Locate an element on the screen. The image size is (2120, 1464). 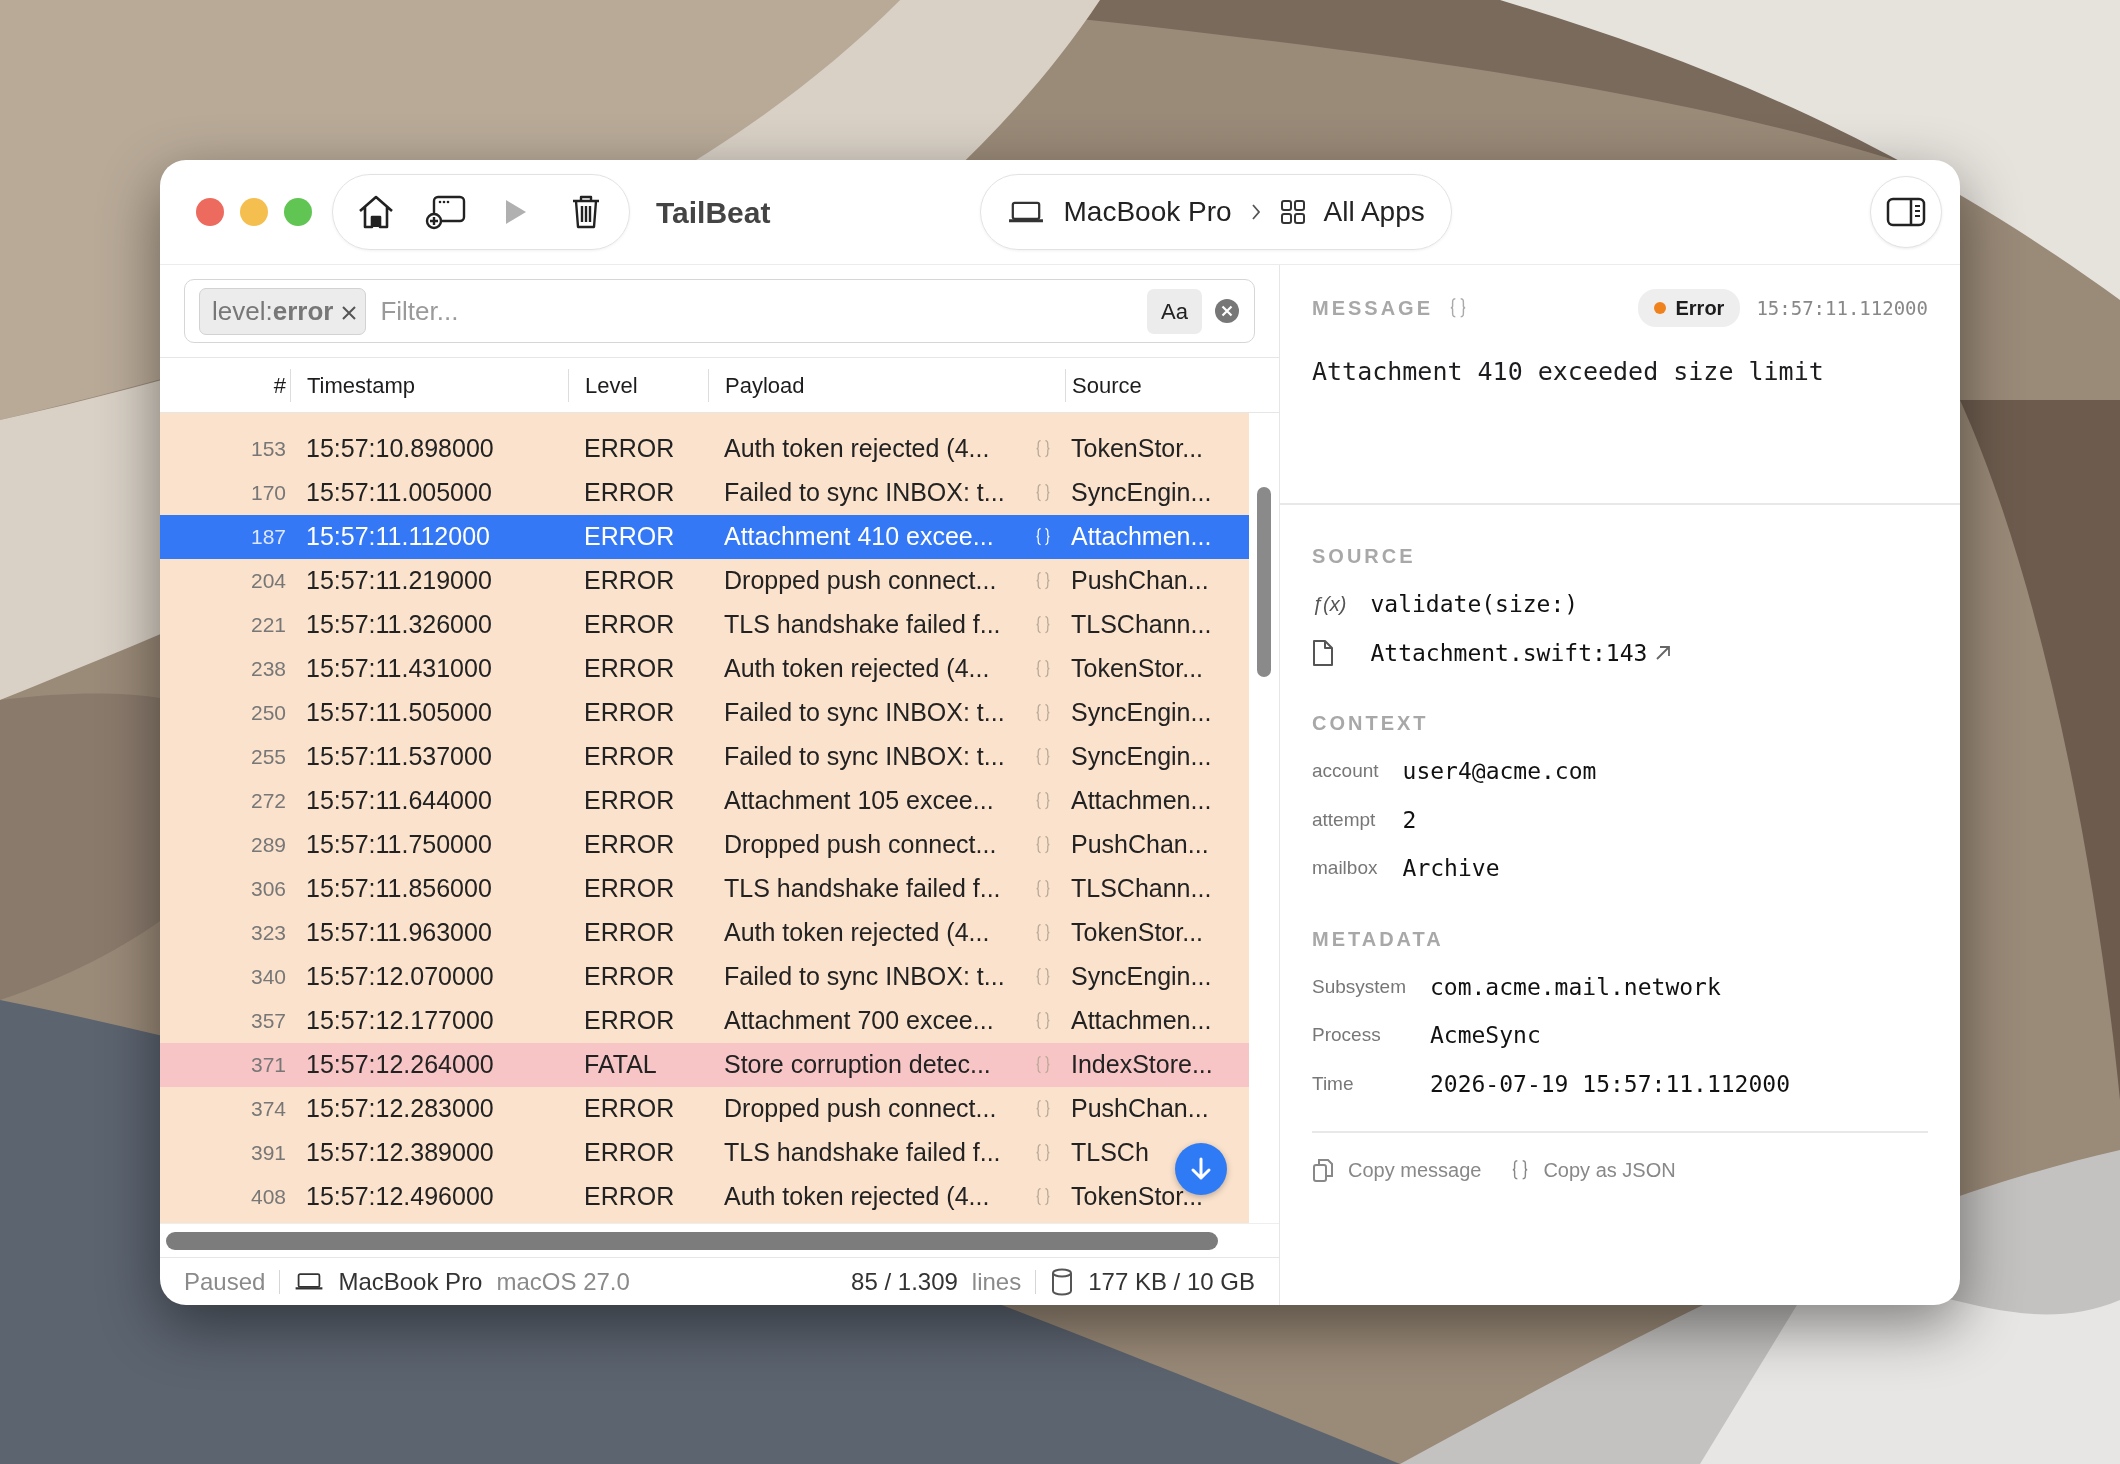
row-number: 153 is located at coordinates (268, 449).